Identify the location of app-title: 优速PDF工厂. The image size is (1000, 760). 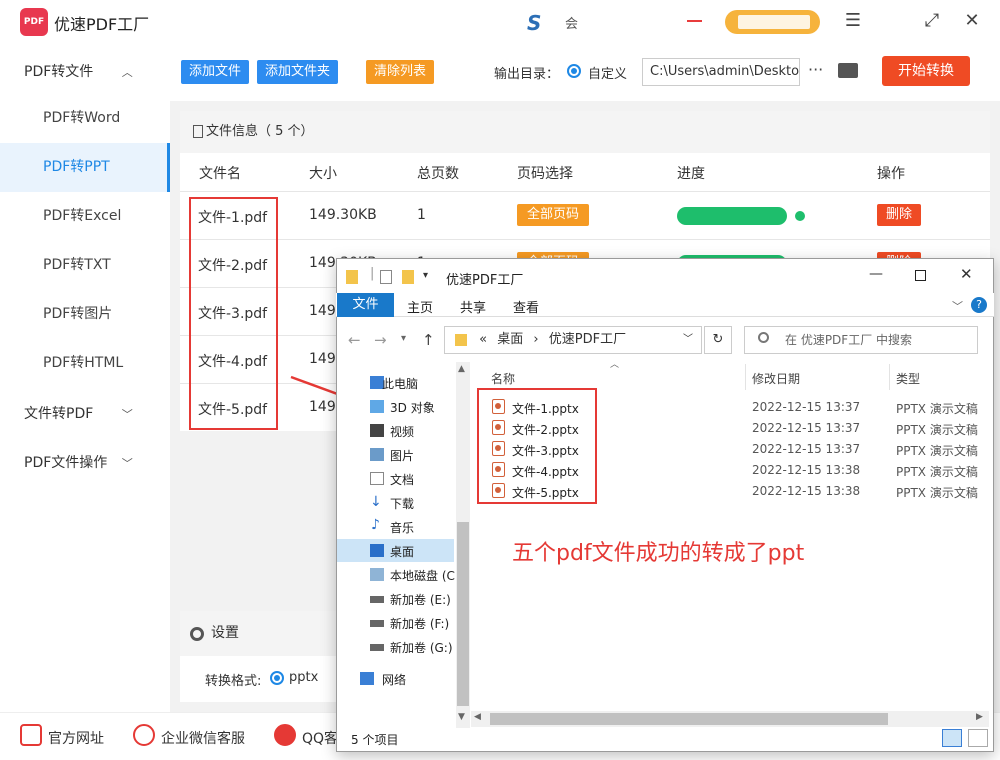
(102, 24).